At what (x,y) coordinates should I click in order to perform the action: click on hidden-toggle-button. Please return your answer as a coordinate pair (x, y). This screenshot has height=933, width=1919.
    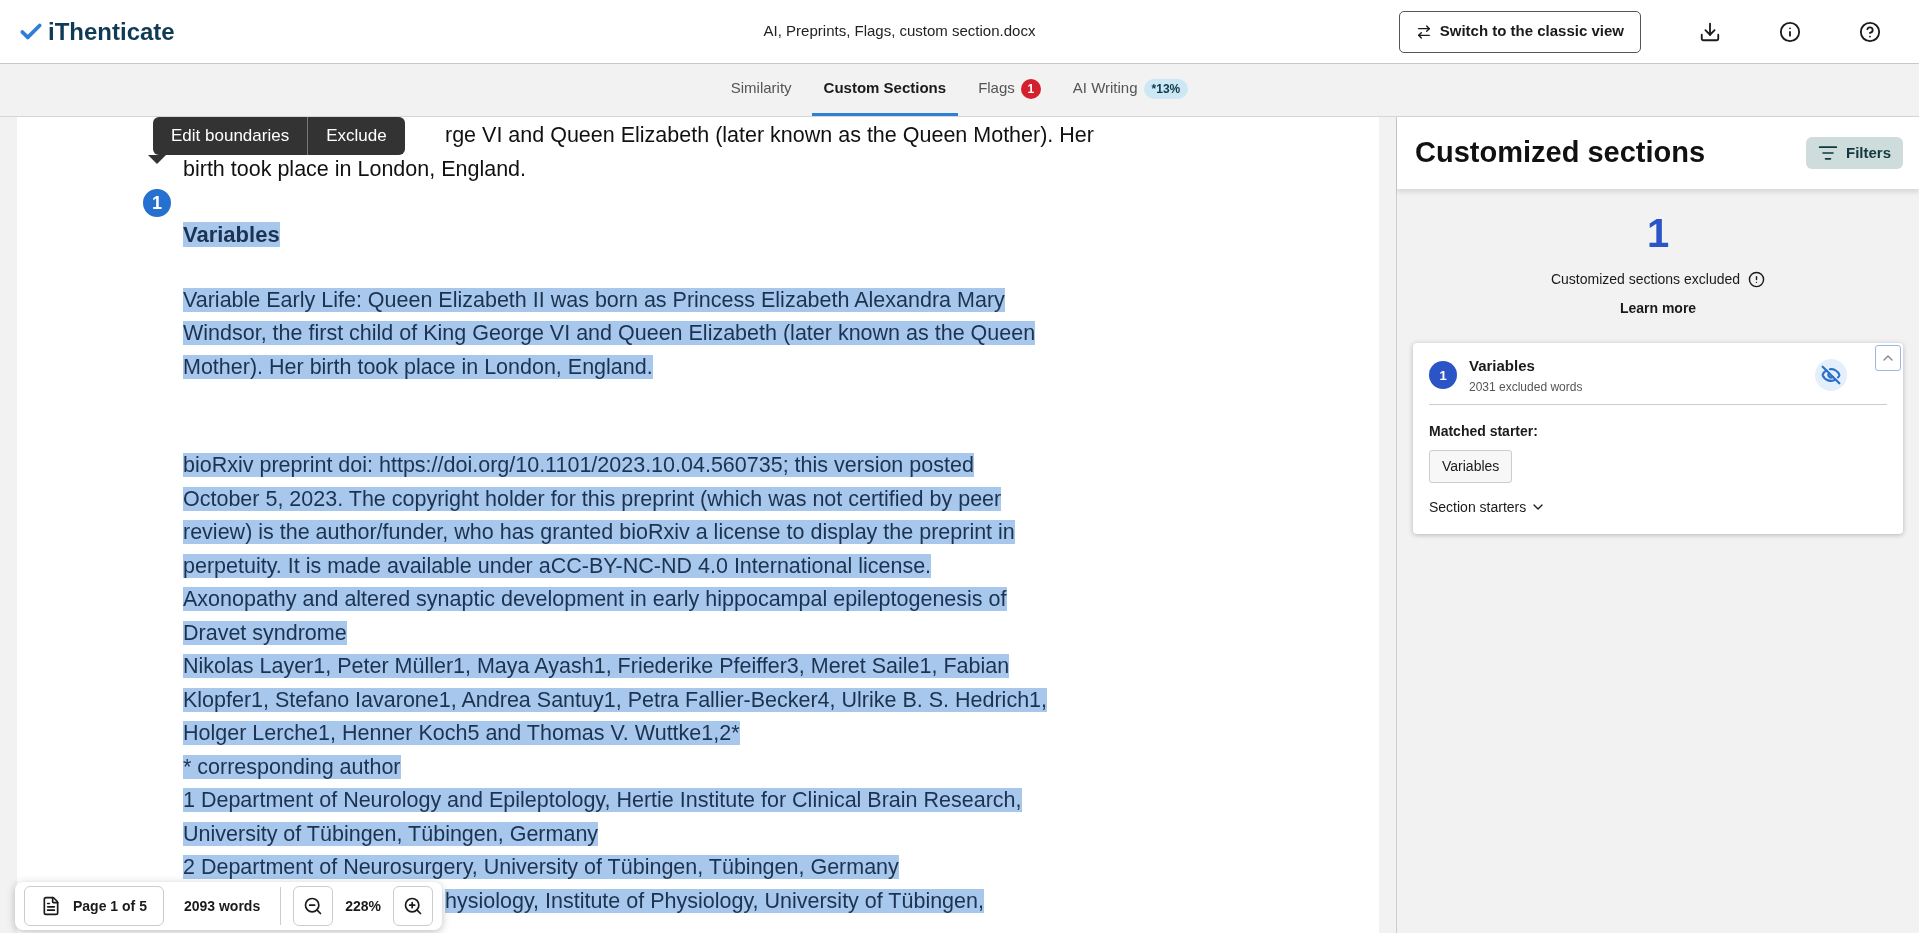
    Looking at the image, I should click on (1831, 375).